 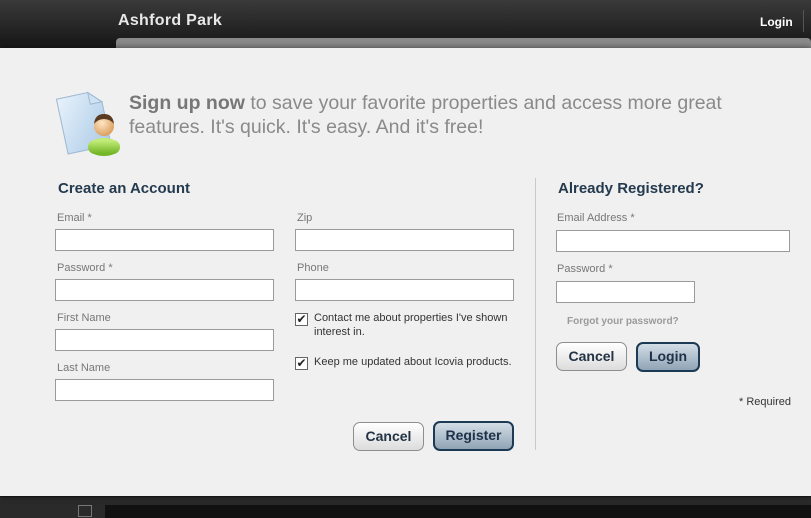 What do you see at coordinates (85, 268) in the screenshot?
I see `password-label: Password *` at bounding box center [85, 268].